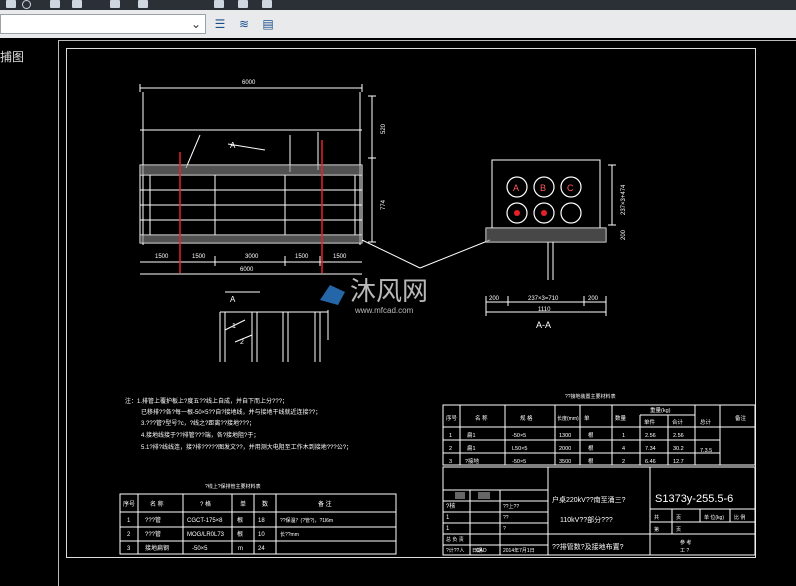 Image resolution: width=796 pixels, height=586 pixels. Describe the element at coordinates (543, 299) in the screenshot. I see `section-dim-2: 237×3=710` at that location.